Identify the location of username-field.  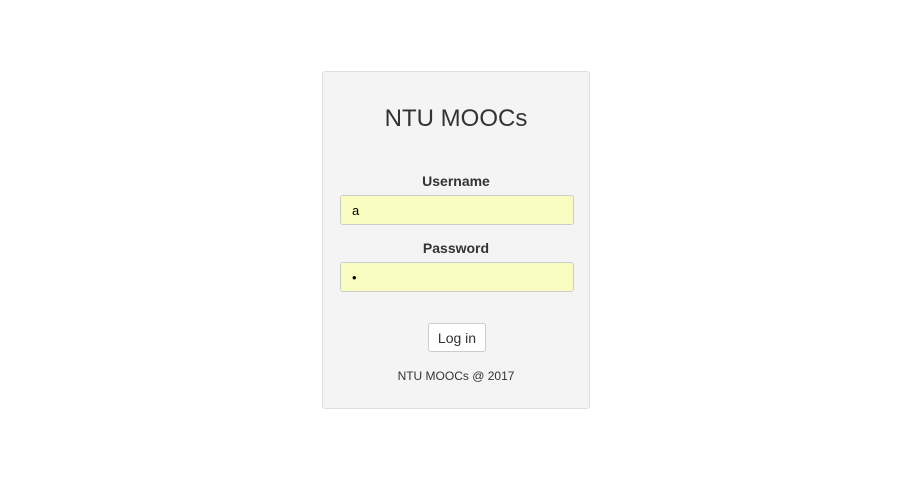
(457, 210).